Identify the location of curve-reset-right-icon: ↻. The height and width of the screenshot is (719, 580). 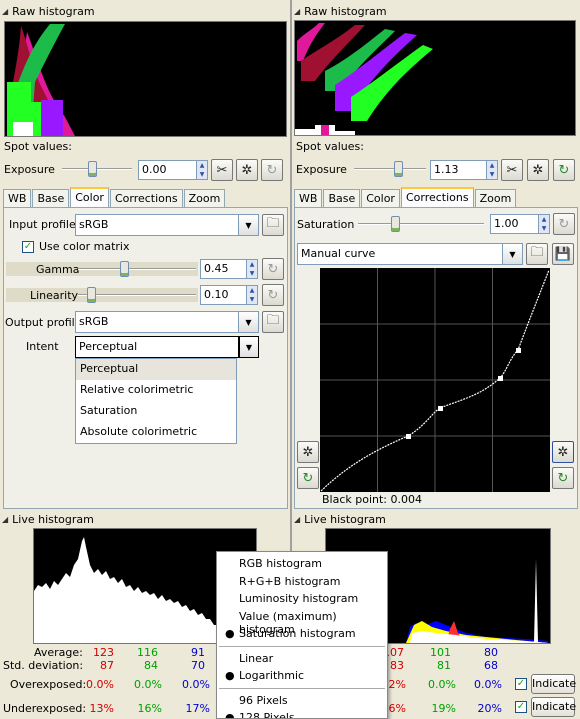
(563, 478).